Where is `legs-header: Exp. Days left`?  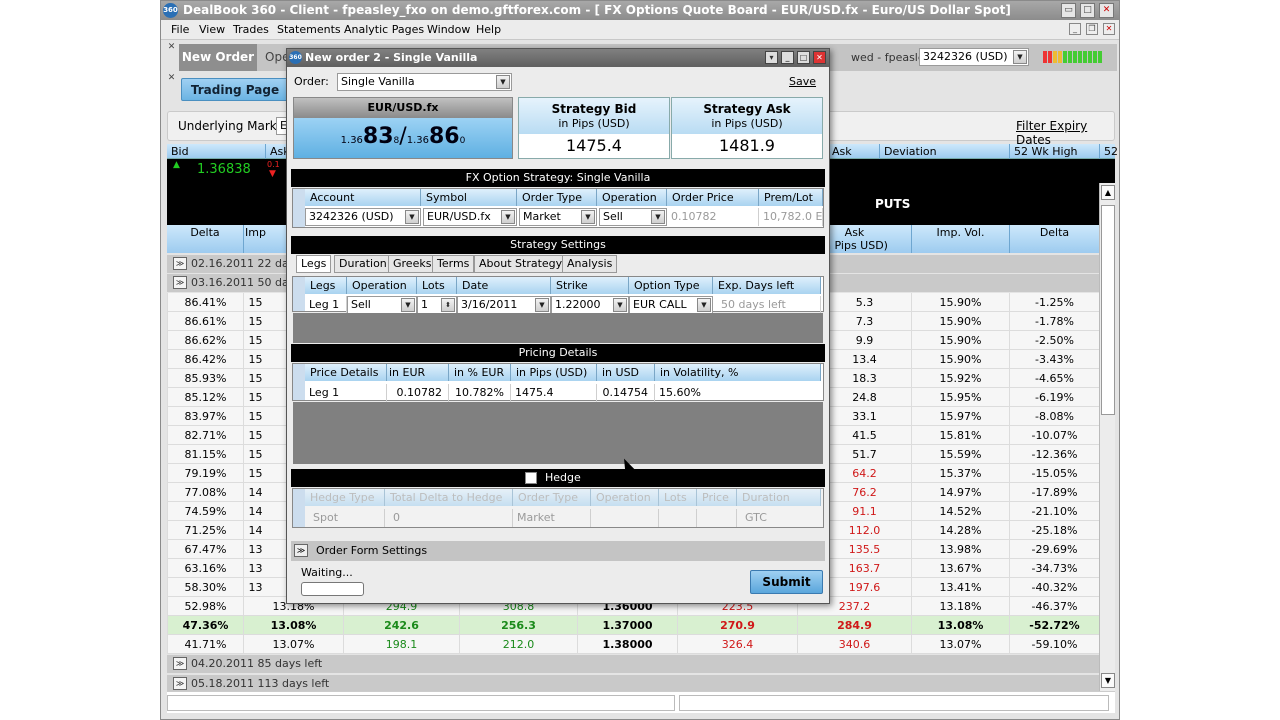 legs-header: Exp. Days left is located at coordinates (767, 285).